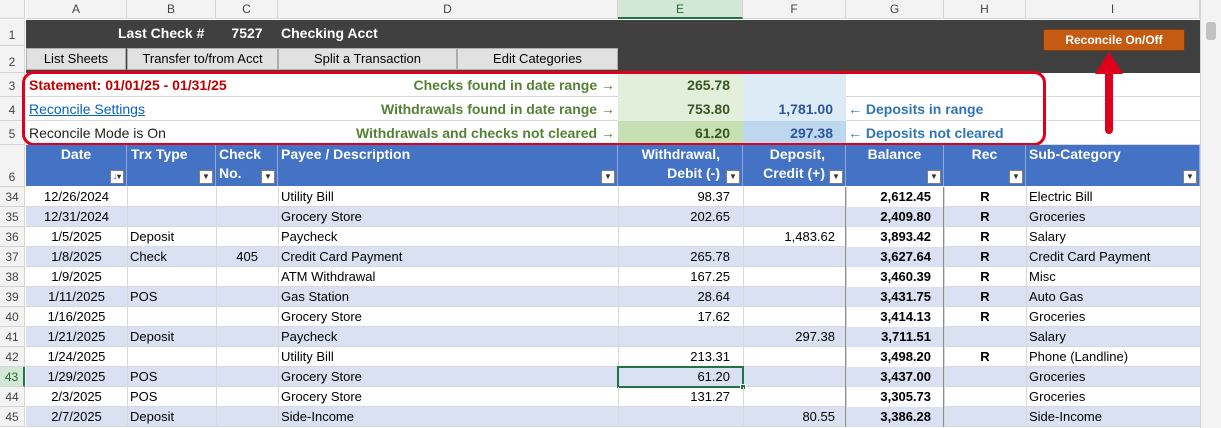 The width and height of the screenshot is (1221, 428). What do you see at coordinates (680, 317) in the screenshot?
I see `withdrawal-cell: 17.62` at bounding box center [680, 317].